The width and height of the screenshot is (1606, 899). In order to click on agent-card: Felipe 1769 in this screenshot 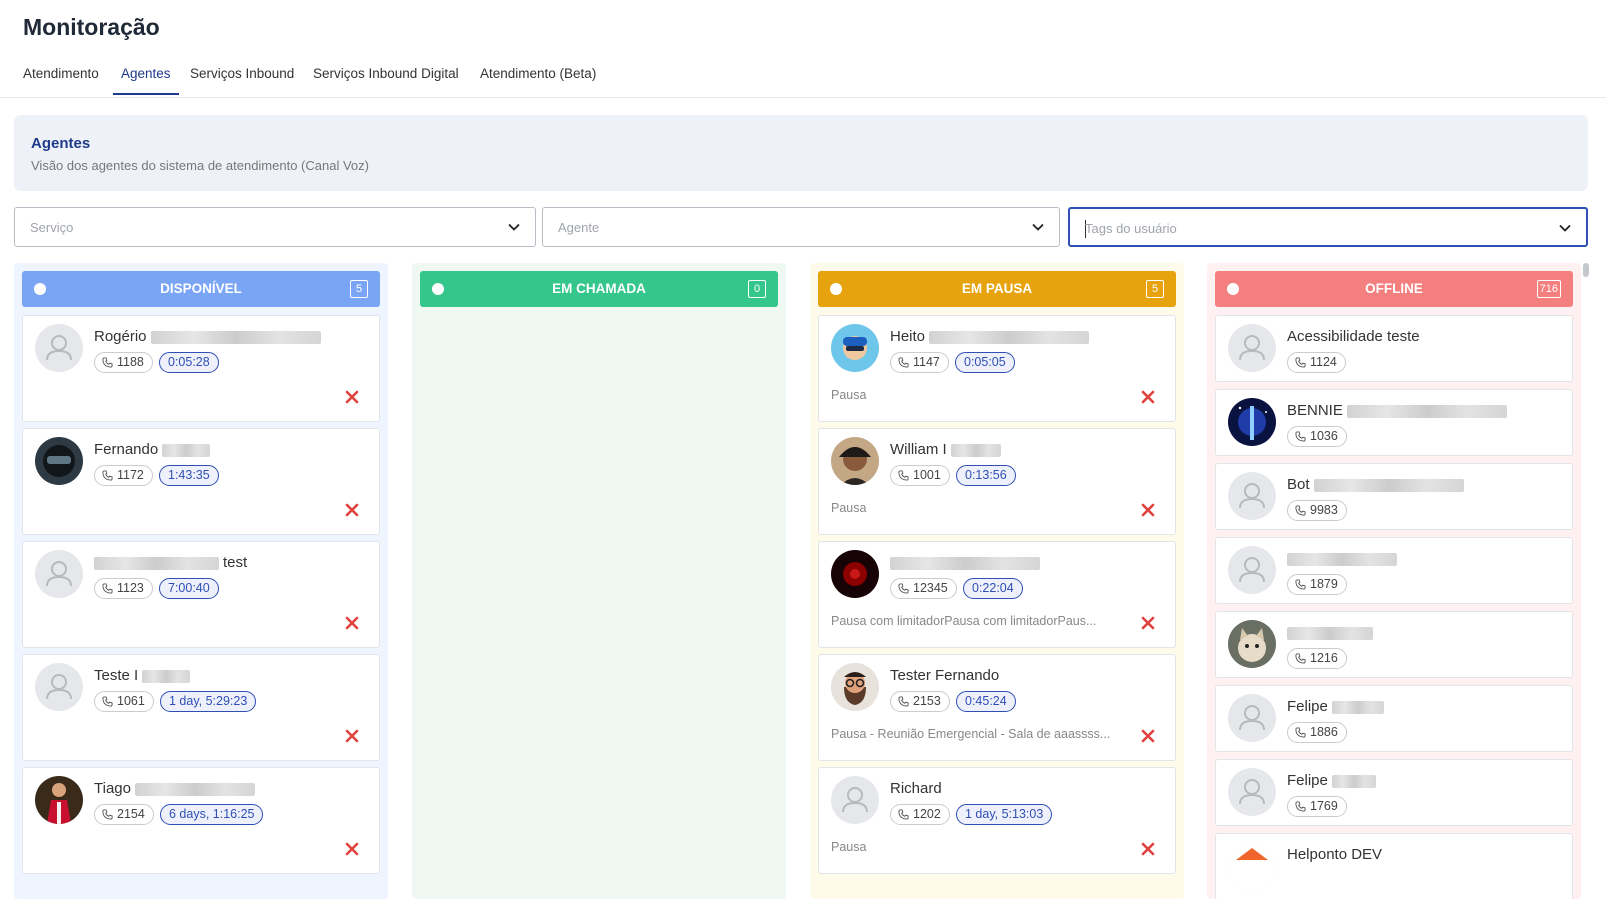, I will do `click(1394, 792)`.